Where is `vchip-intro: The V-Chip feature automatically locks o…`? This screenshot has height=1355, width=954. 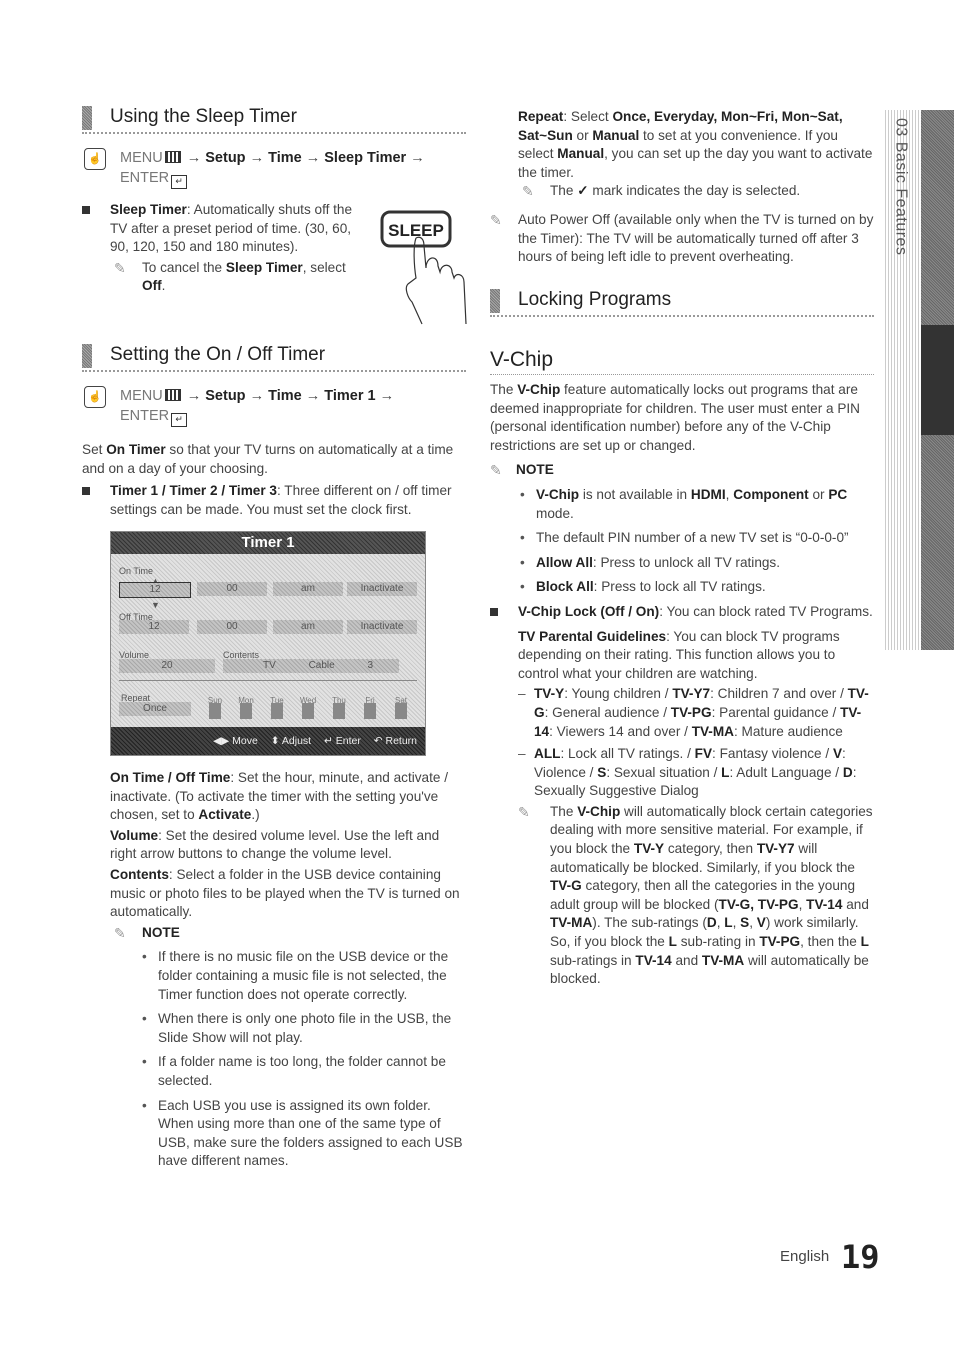
vchip-intro: The V-Chip feature automatically locks o… is located at coordinates (675, 417).